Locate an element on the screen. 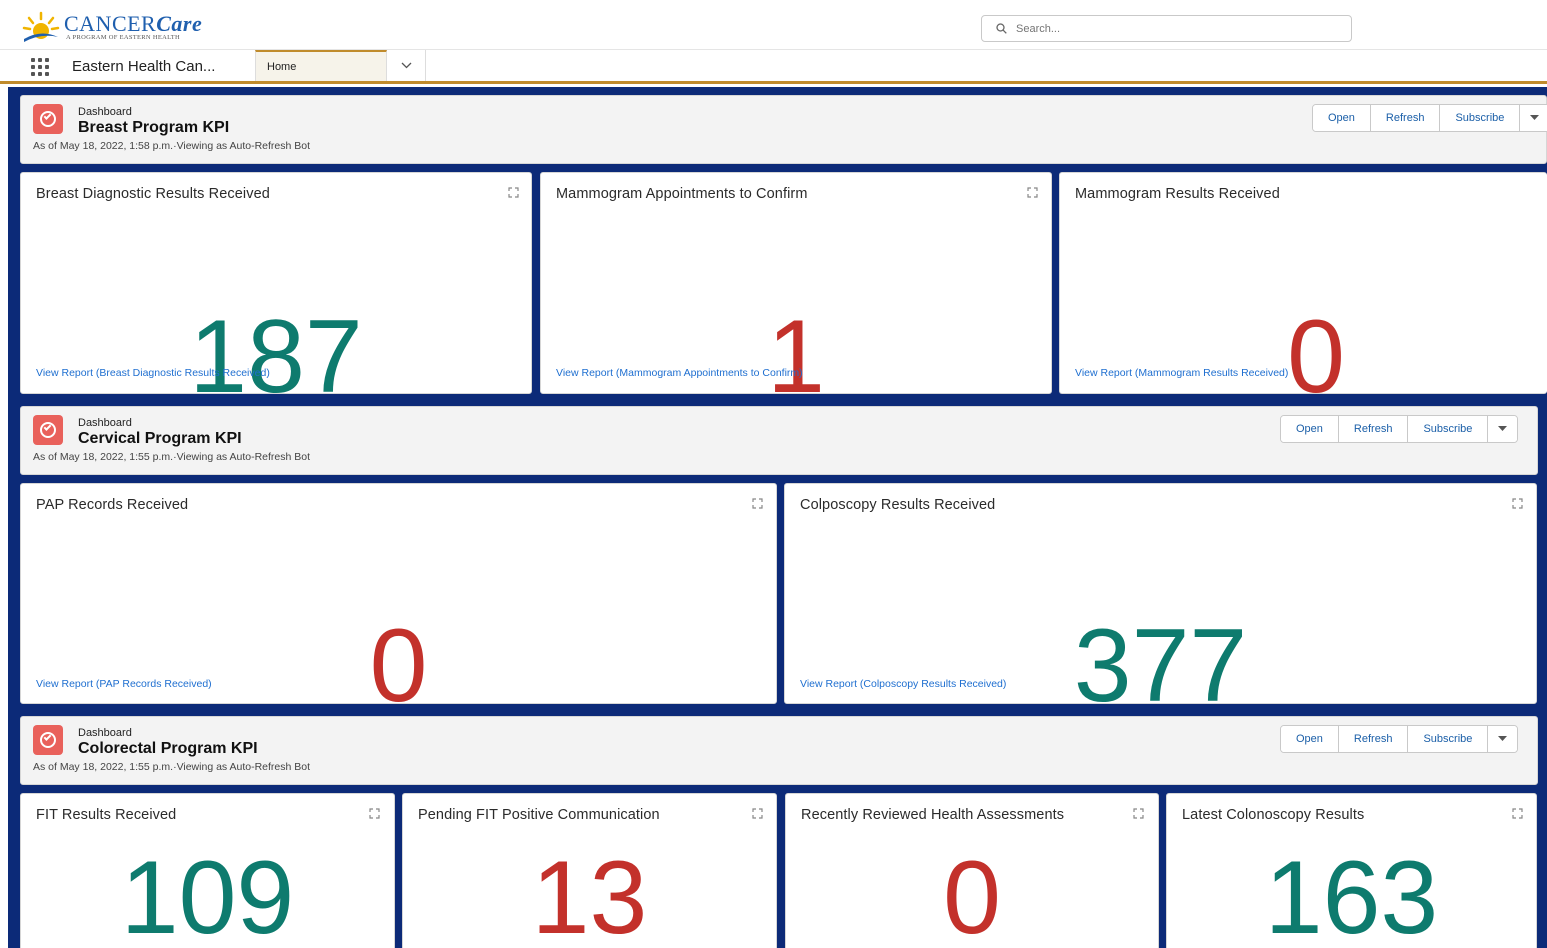 The width and height of the screenshot is (1547, 948). view-report-link: View Report (Mammogram Results Received) is located at coordinates (1181, 373).